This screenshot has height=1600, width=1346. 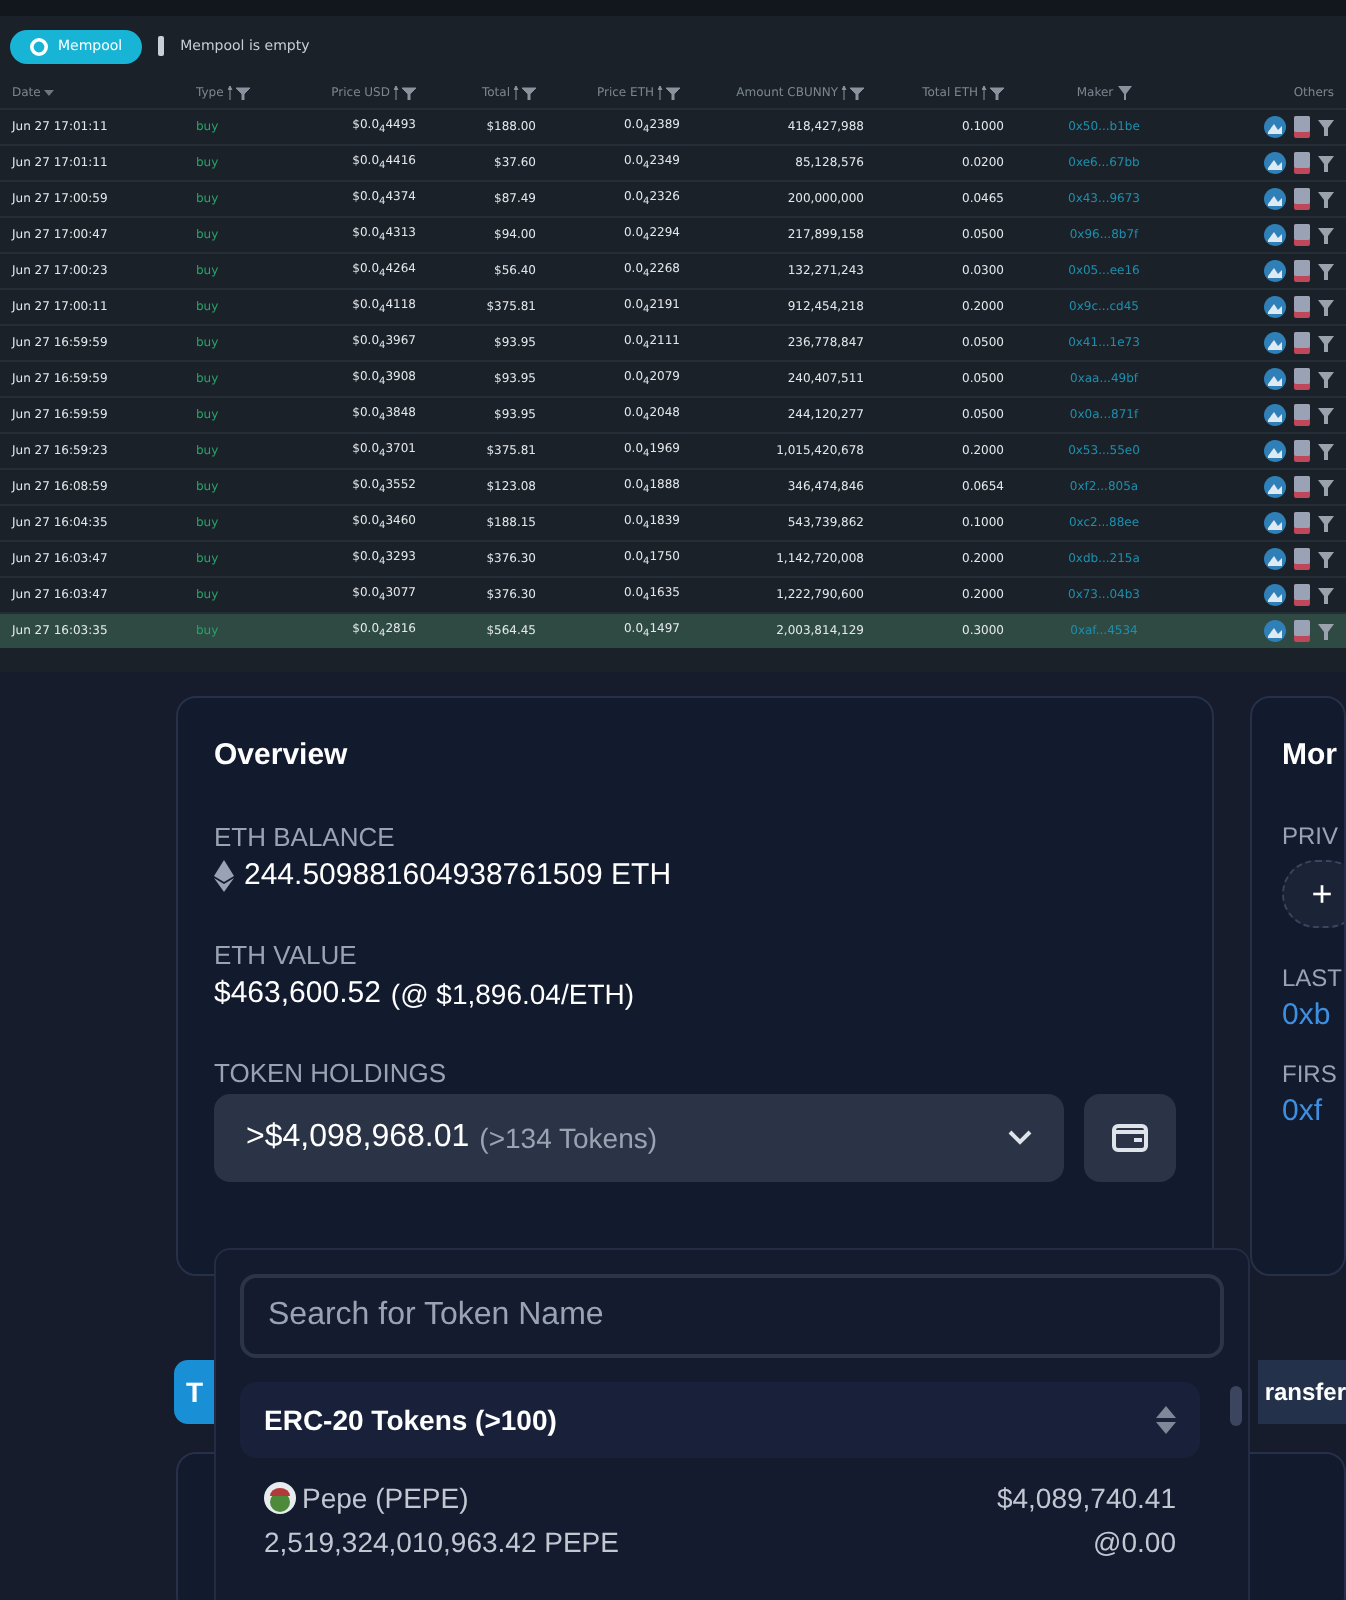 What do you see at coordinates (639, 1138) in the screenshot?
I see `token-holdings-dropdown: >$4,098,968.01 (>134 Tokens)` at bounding box center [639, 1138].